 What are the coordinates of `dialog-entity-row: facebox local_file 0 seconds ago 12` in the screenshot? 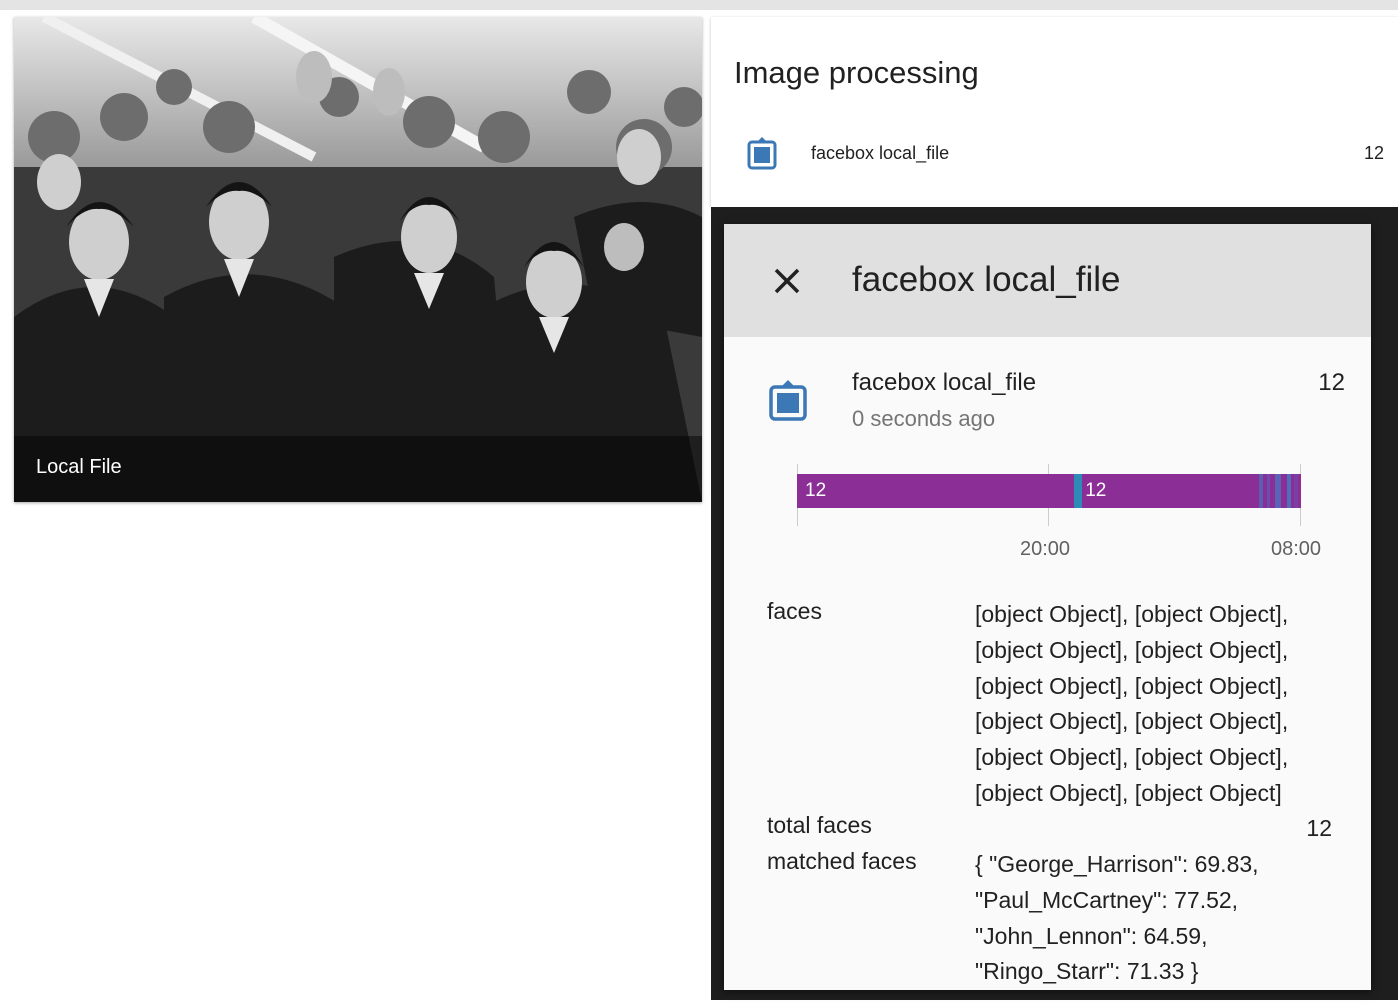 It's located at (1047, 404).